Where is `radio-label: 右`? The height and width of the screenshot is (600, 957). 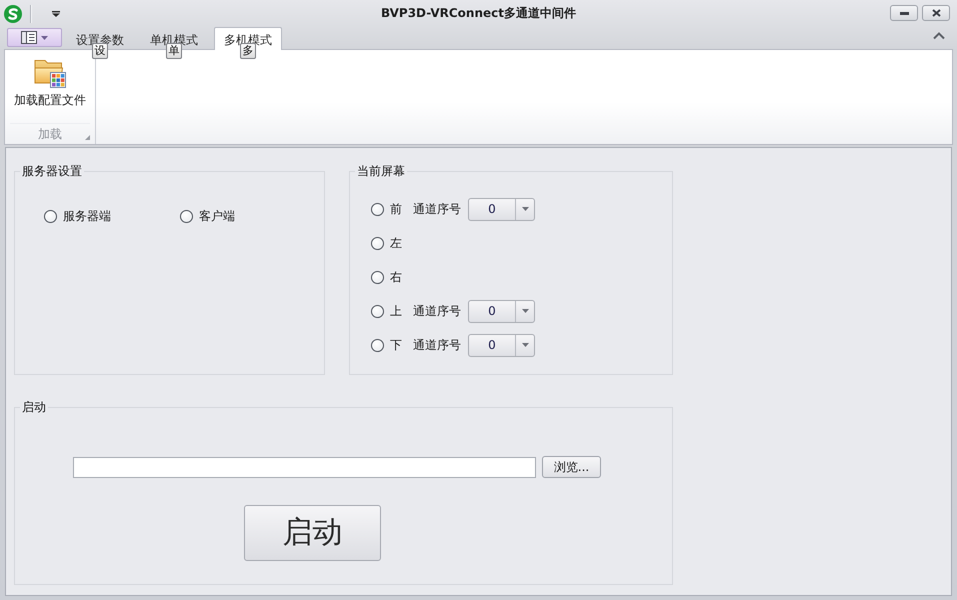 radio-label: 右 is located at coordinates (396, 277).